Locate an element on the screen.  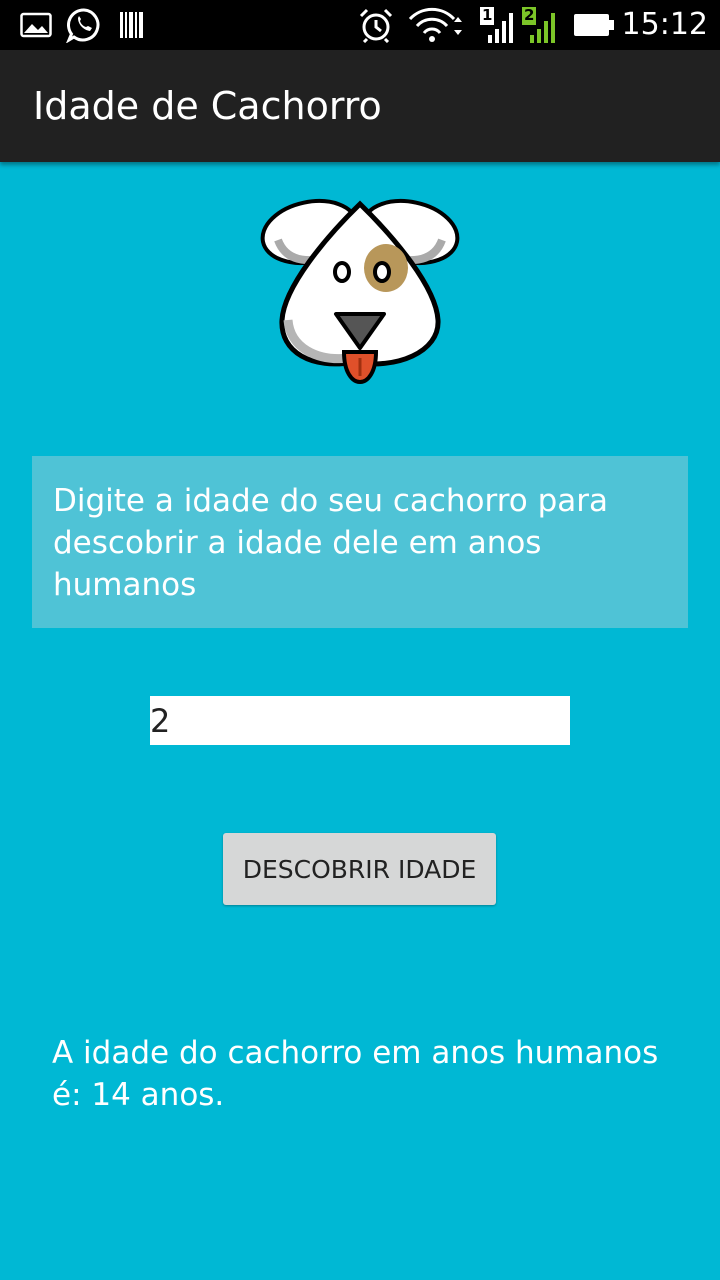
app-title: Idade de Cachorro is located at coordinates (207, 106).